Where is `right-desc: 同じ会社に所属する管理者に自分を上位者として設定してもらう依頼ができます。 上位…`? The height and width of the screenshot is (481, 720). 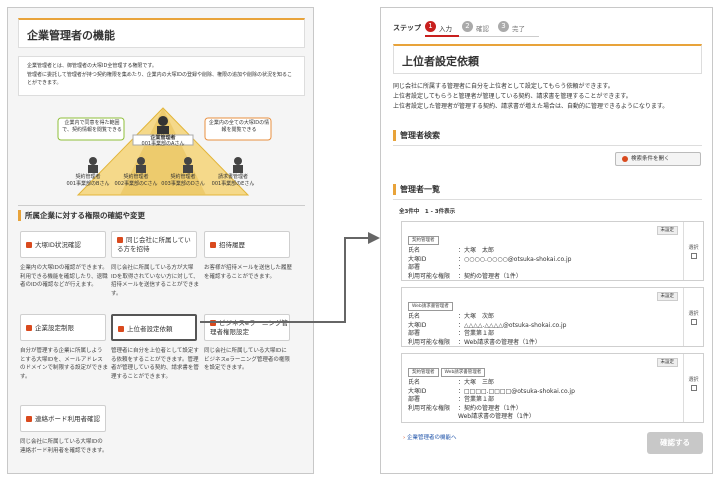
right-desc: 同じ会社に所属する管理者に自分を上位者として設定してもらう依頼ができます。 上位… is located at coordinates (531, 97).